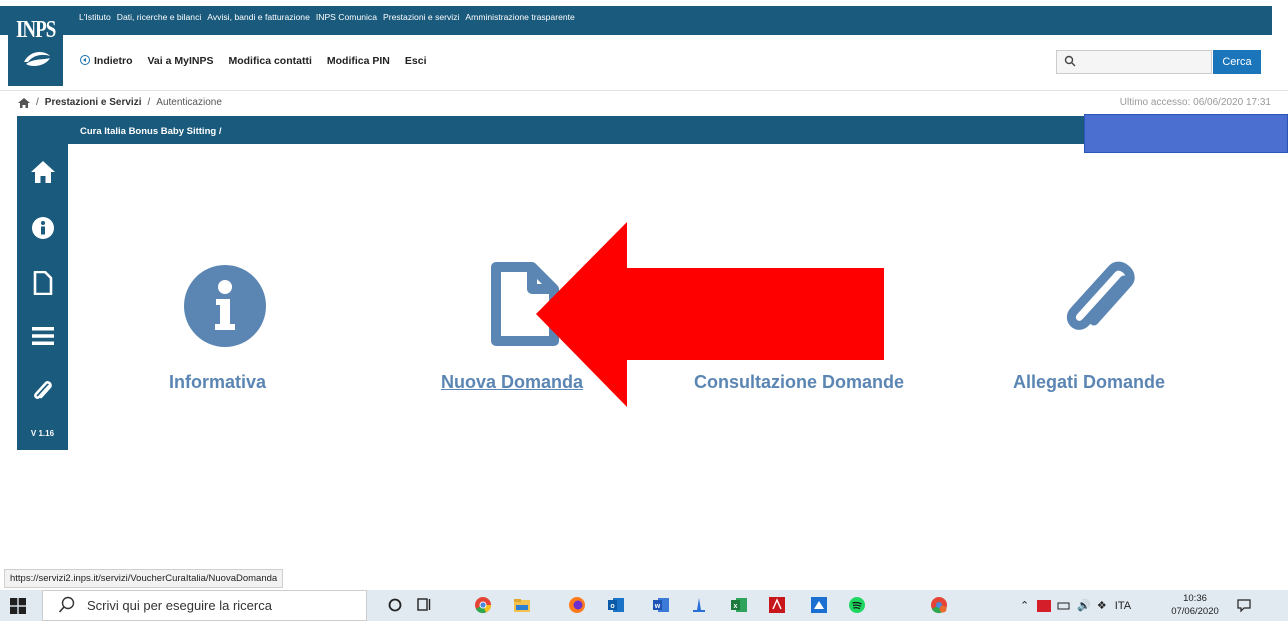 The image size is (1288, 621). I want to click on search-button: Cerca, so click(1237, 62).